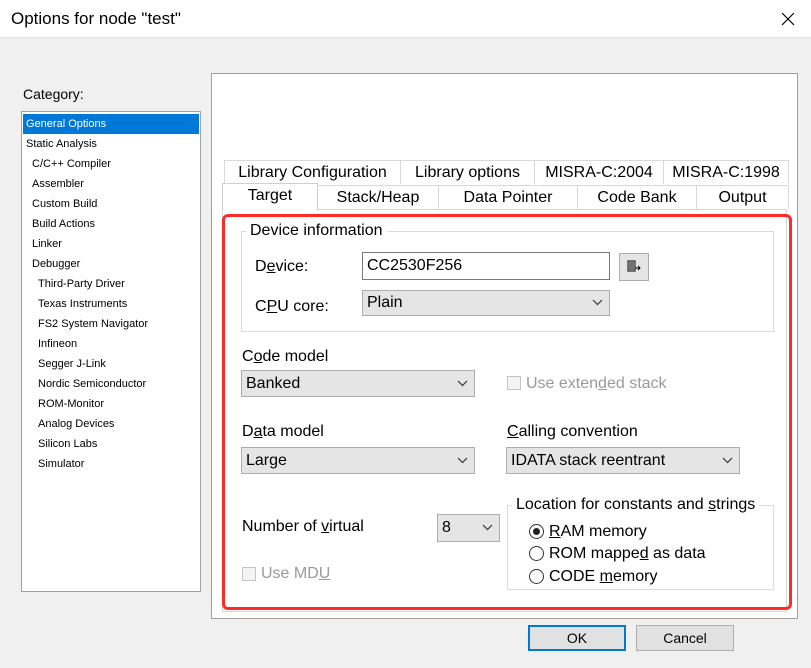  What do you see at coordinates (69, 404) in the screenshot?
I see `category-item-rom-monitor: ROM-Monitor` at bounding box center [69, 404].